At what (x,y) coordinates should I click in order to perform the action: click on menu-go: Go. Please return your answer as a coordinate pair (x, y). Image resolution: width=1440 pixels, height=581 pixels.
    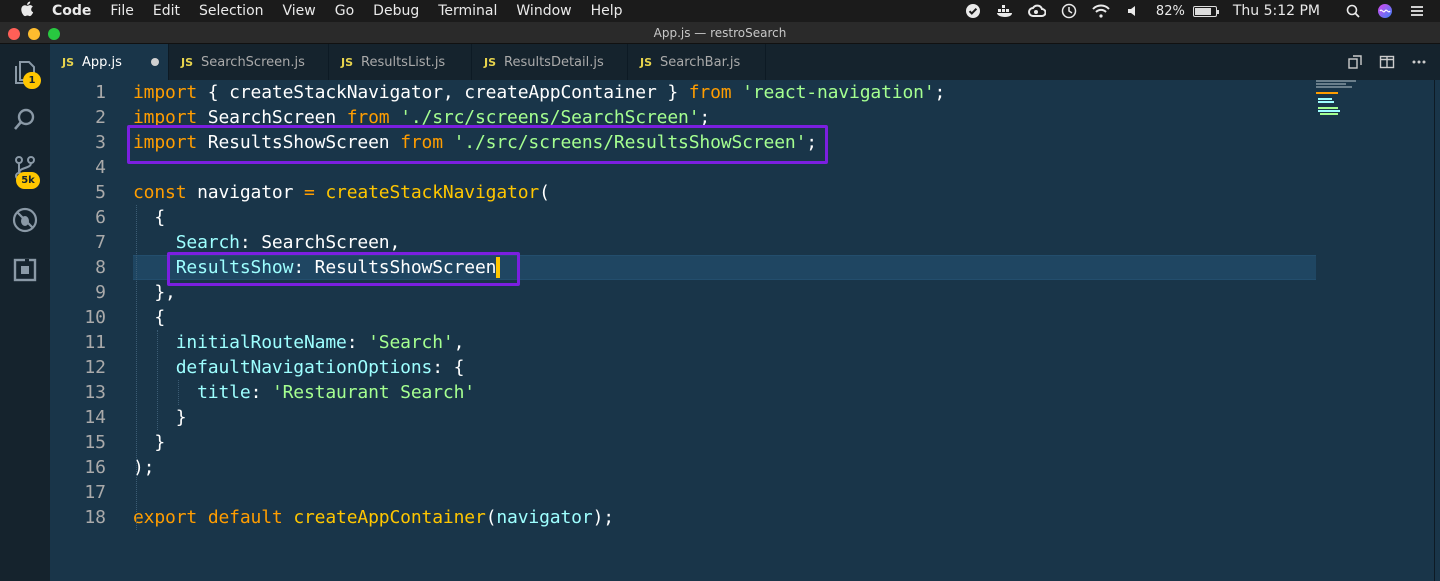
    Looking at the image, I should click on (344, 11).